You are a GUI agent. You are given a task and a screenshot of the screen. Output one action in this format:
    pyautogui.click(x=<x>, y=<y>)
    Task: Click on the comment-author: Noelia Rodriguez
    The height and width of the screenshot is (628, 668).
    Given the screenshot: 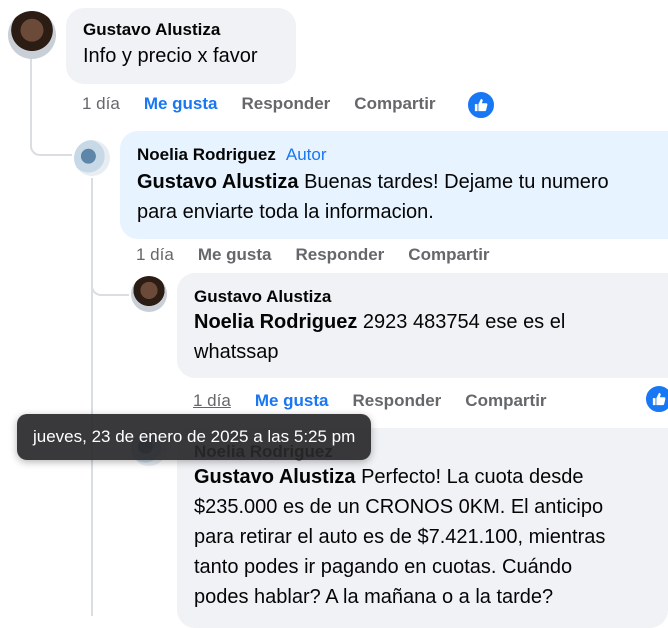 What is the action you would take?
    pyautogui.click(x=206, y=154)
    